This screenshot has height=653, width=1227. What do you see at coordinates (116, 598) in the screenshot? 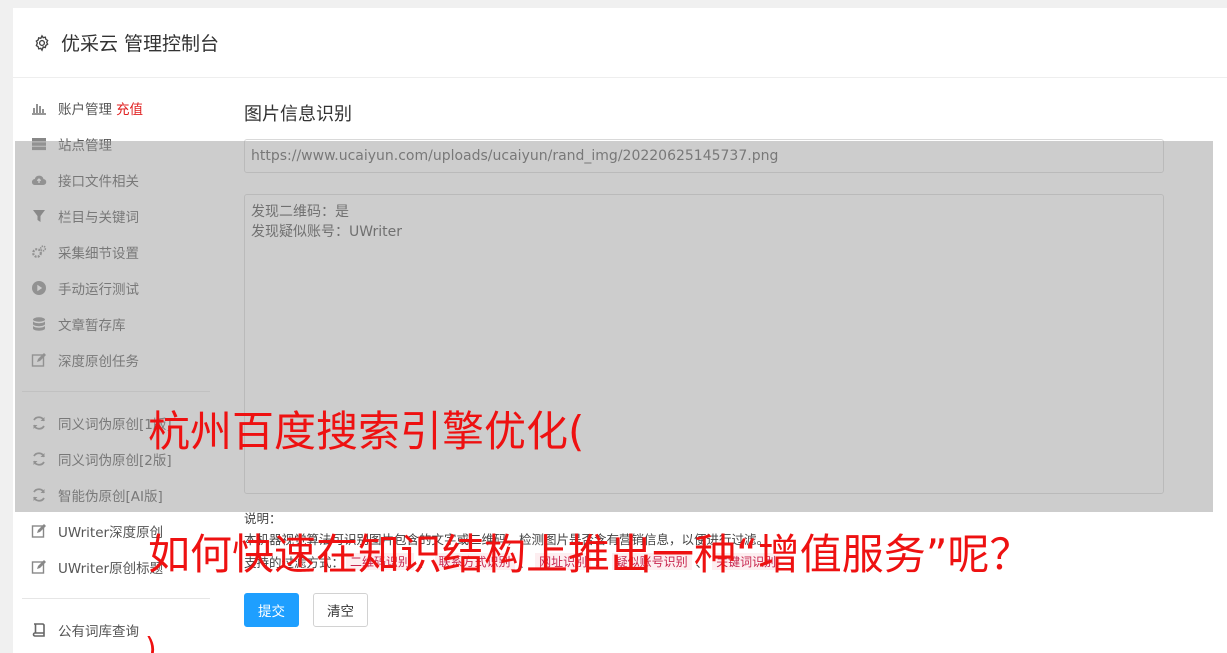
I see `sidebar-divider` at bounding box center [116, 598].